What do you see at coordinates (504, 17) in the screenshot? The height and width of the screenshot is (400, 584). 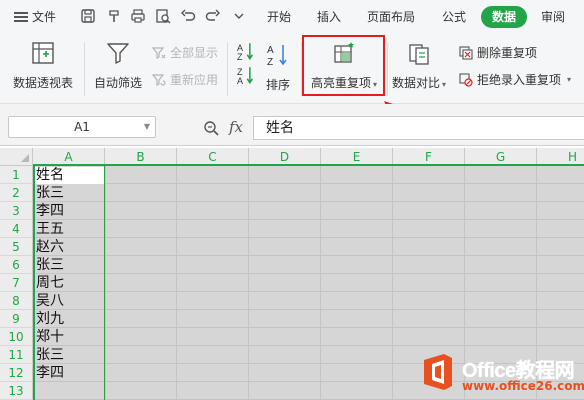 I see `tab-data: 数据` at bounding box center [504, 17].